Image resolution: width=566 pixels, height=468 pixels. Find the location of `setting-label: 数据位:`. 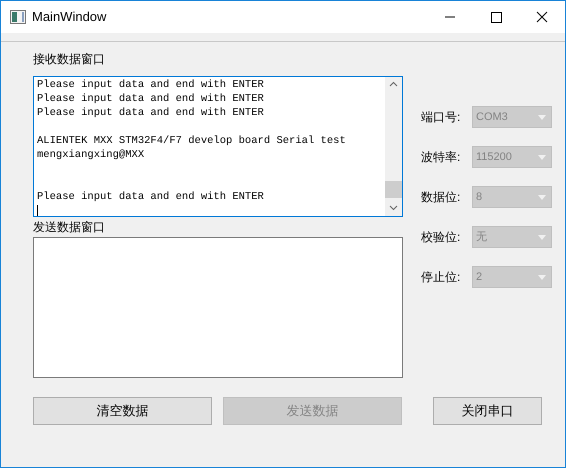

setting-label: 数据位: is located at coordinates (441, 197).